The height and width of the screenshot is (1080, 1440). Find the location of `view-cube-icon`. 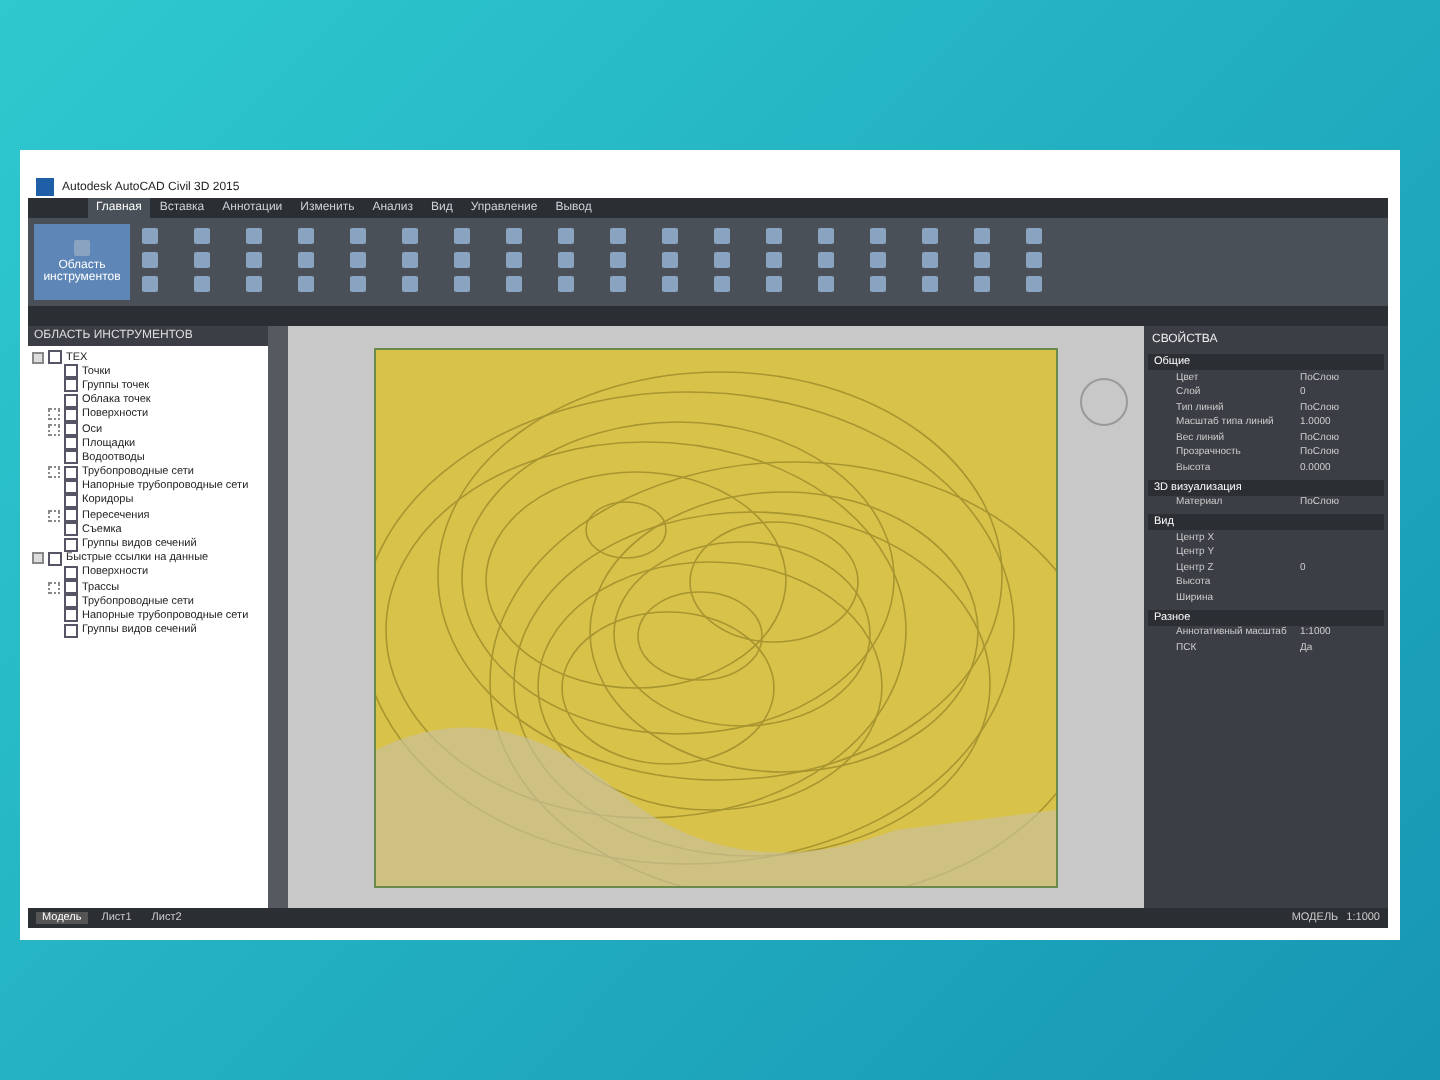

view-cube-icon is located at coordinates (1104, 402).